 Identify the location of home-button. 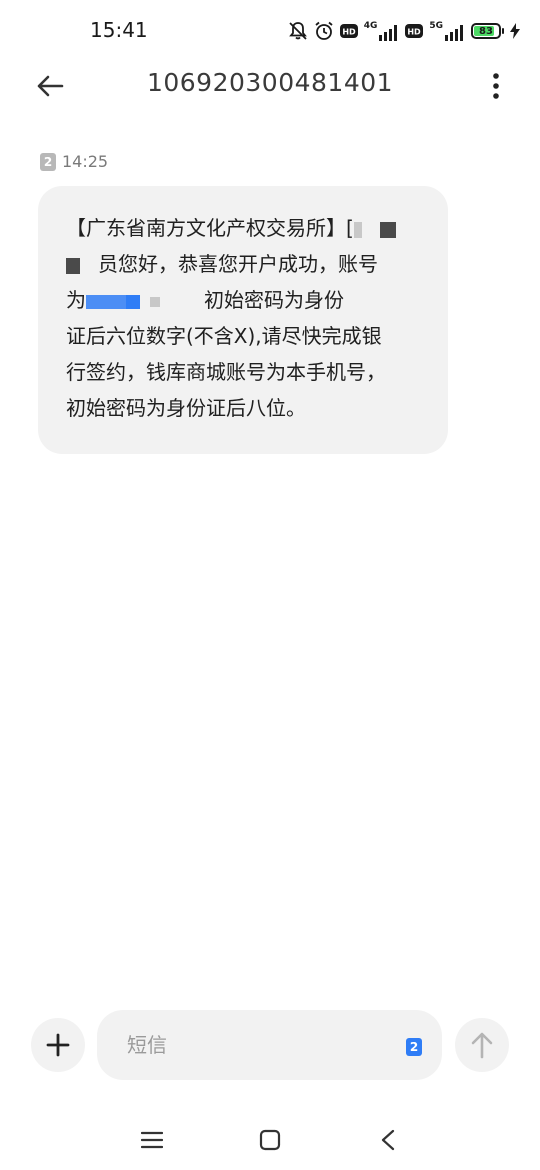
(270, 1140).